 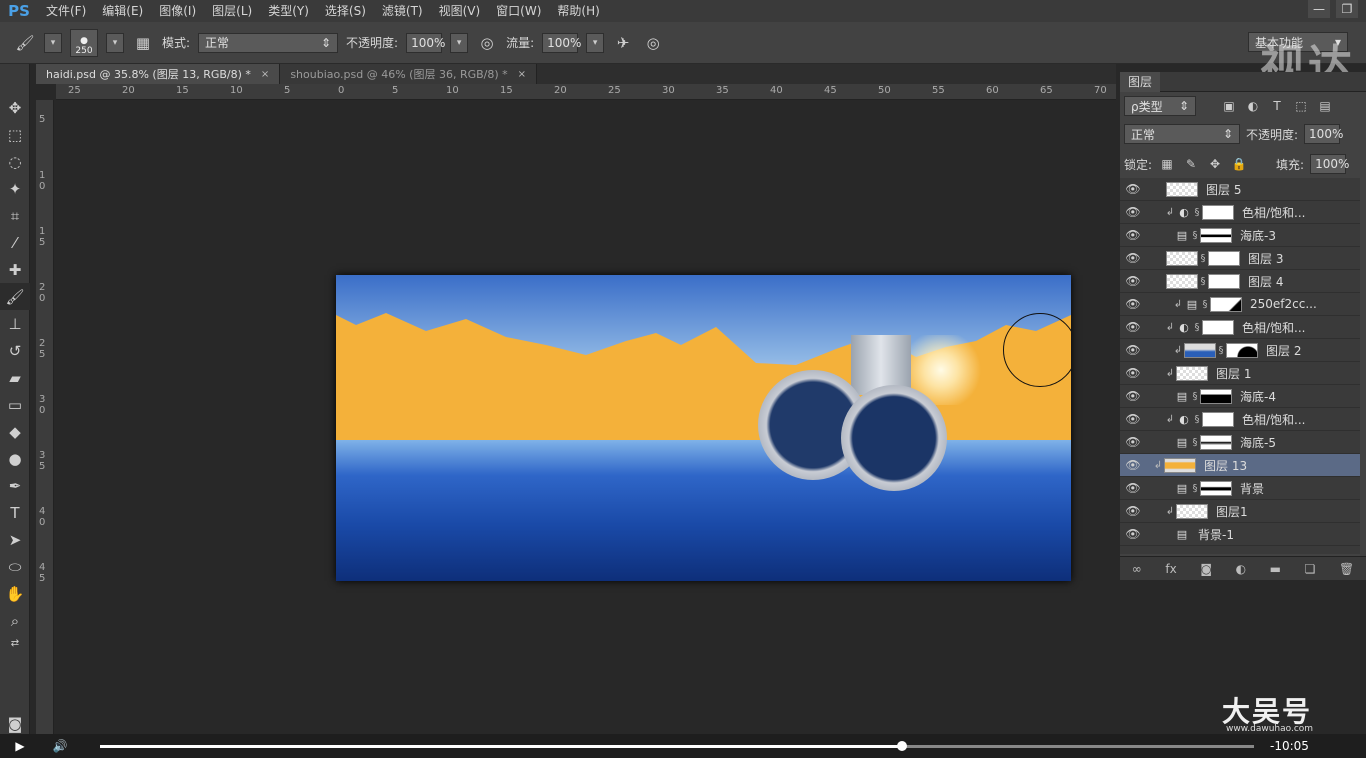 I want to click on menu-view: 视图(V), so click(x=460, y=11).